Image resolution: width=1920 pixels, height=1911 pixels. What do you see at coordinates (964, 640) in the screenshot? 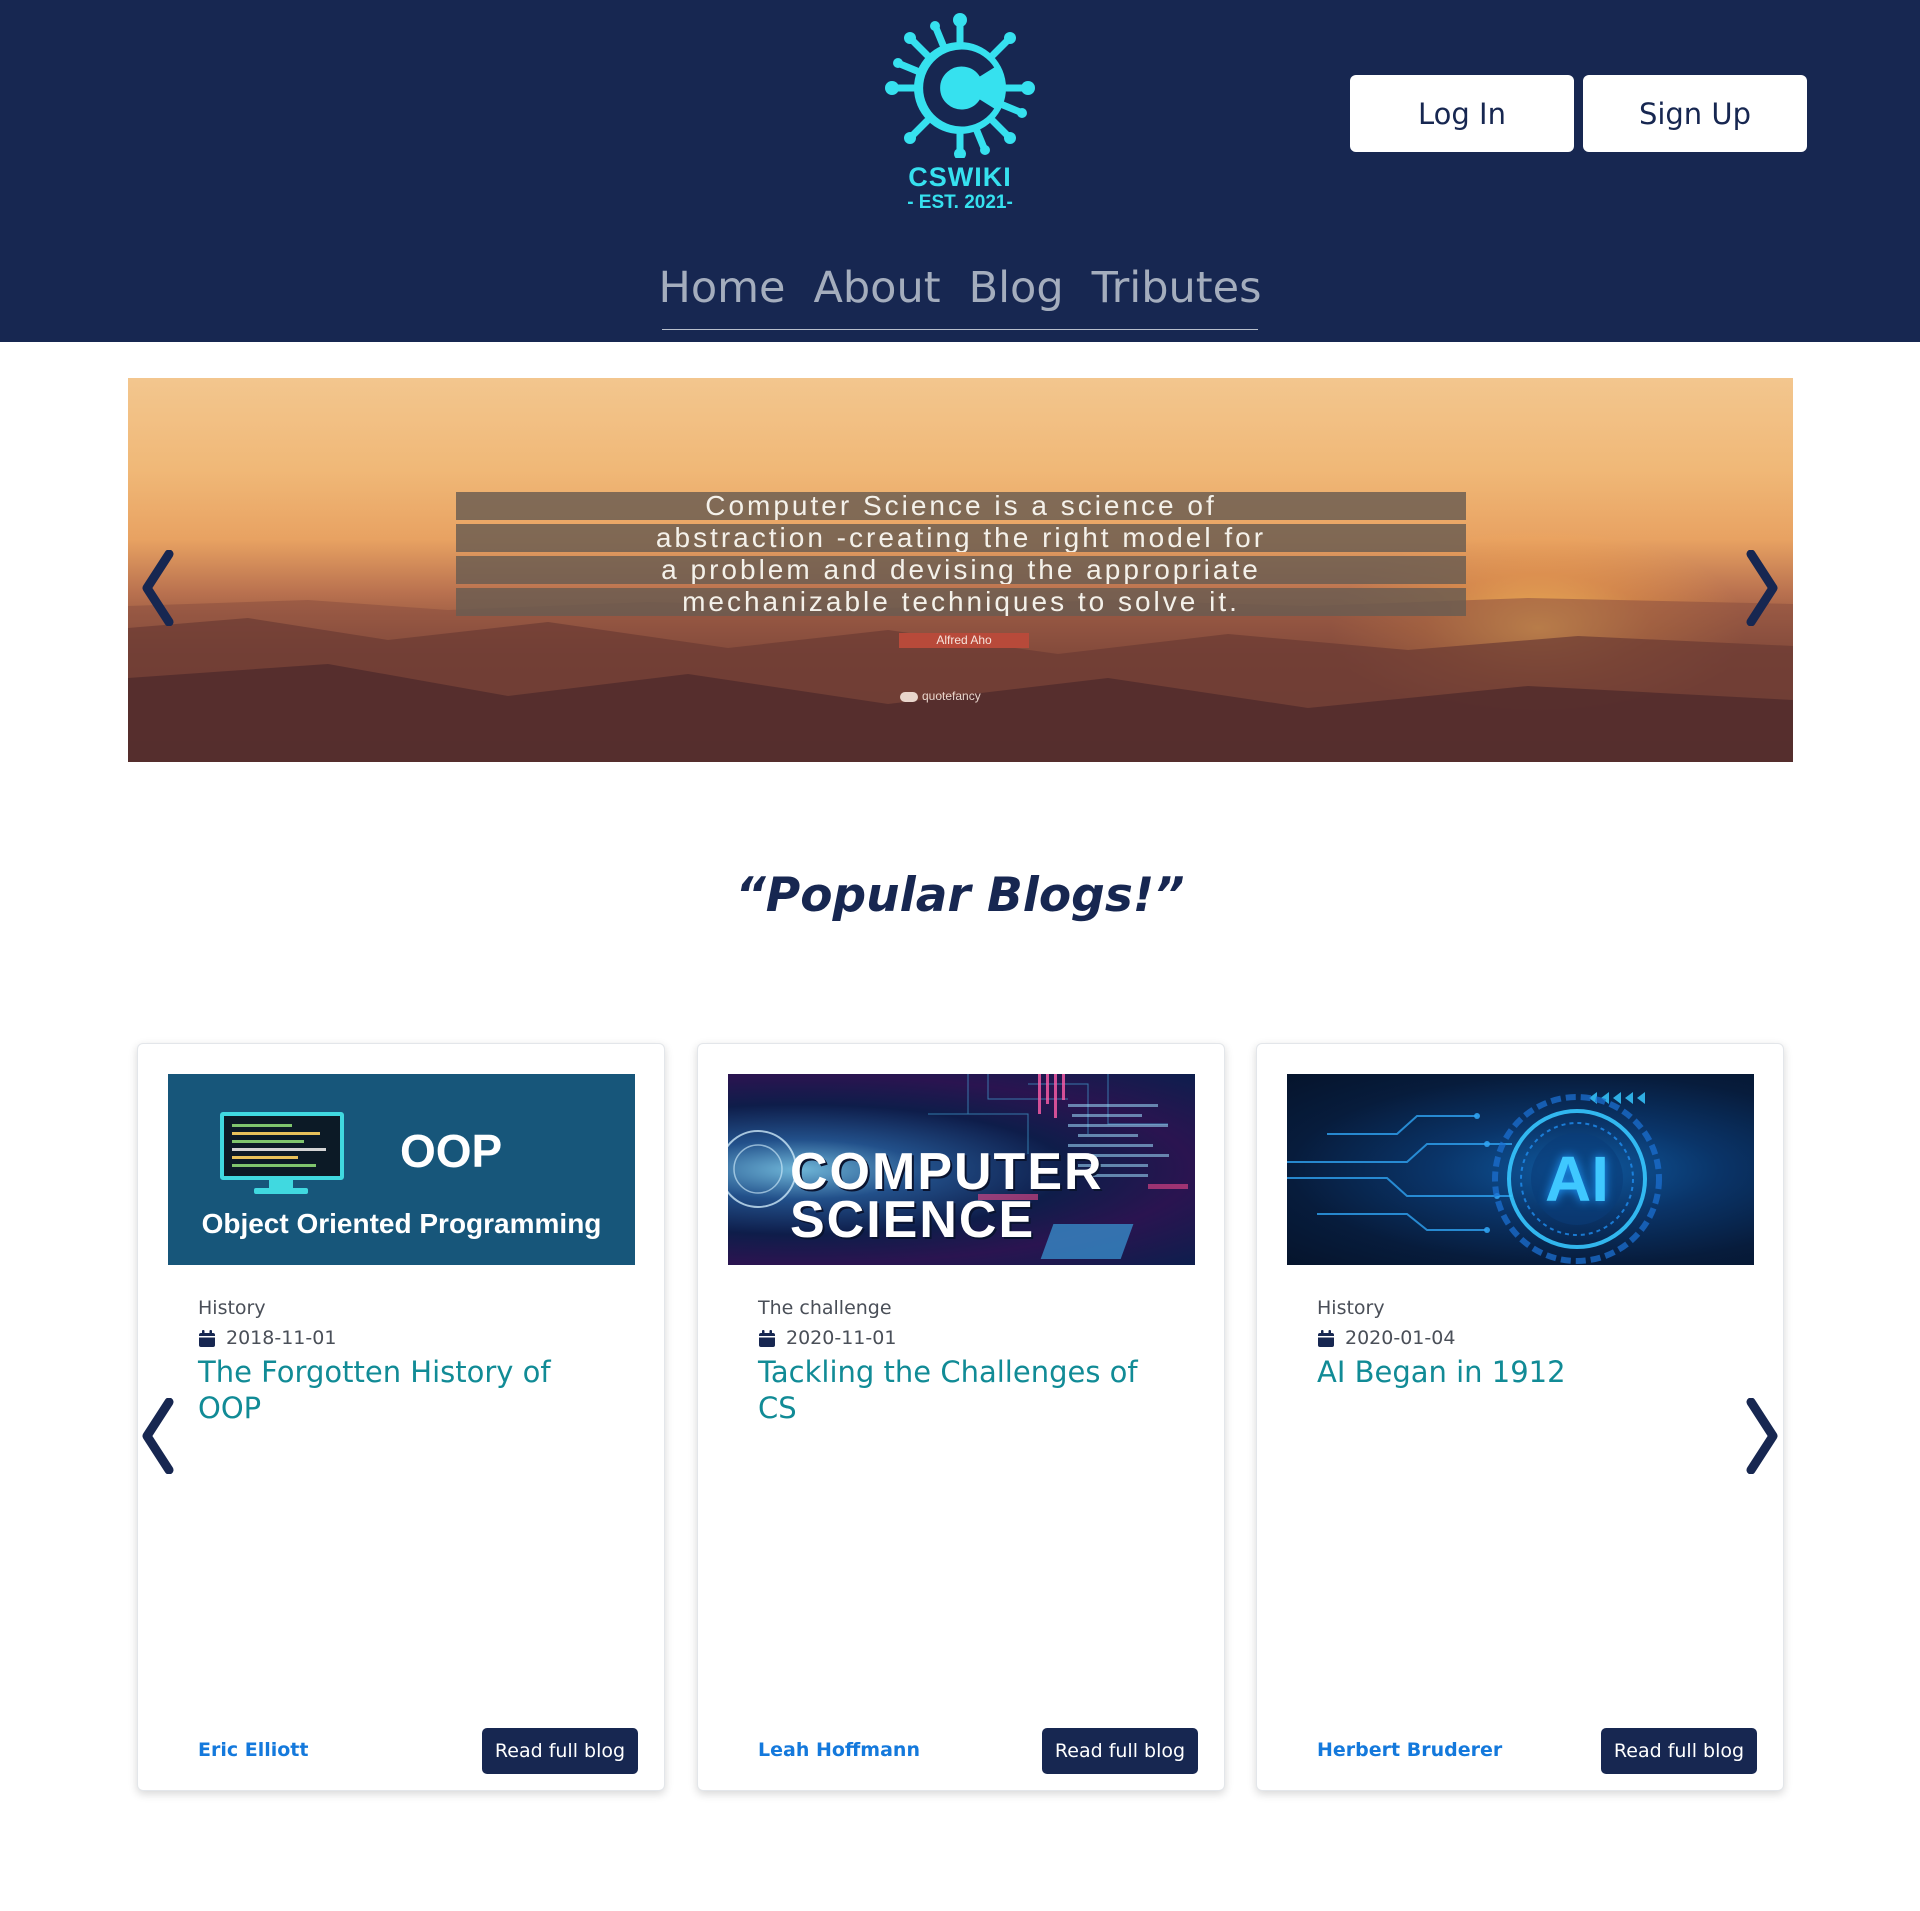
I see `quote-author: Alfred Aho` at bounding box center [964, 640].